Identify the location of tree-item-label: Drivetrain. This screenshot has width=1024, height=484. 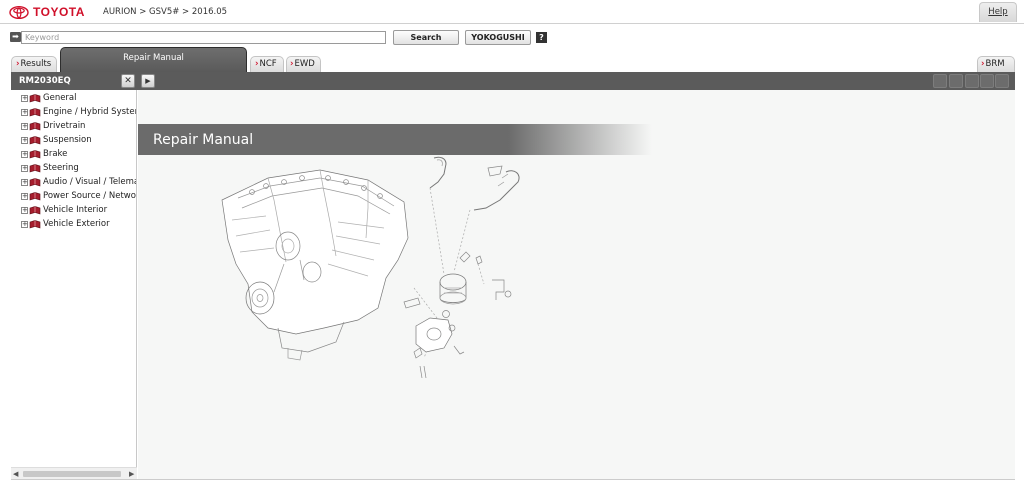
(64, 126).